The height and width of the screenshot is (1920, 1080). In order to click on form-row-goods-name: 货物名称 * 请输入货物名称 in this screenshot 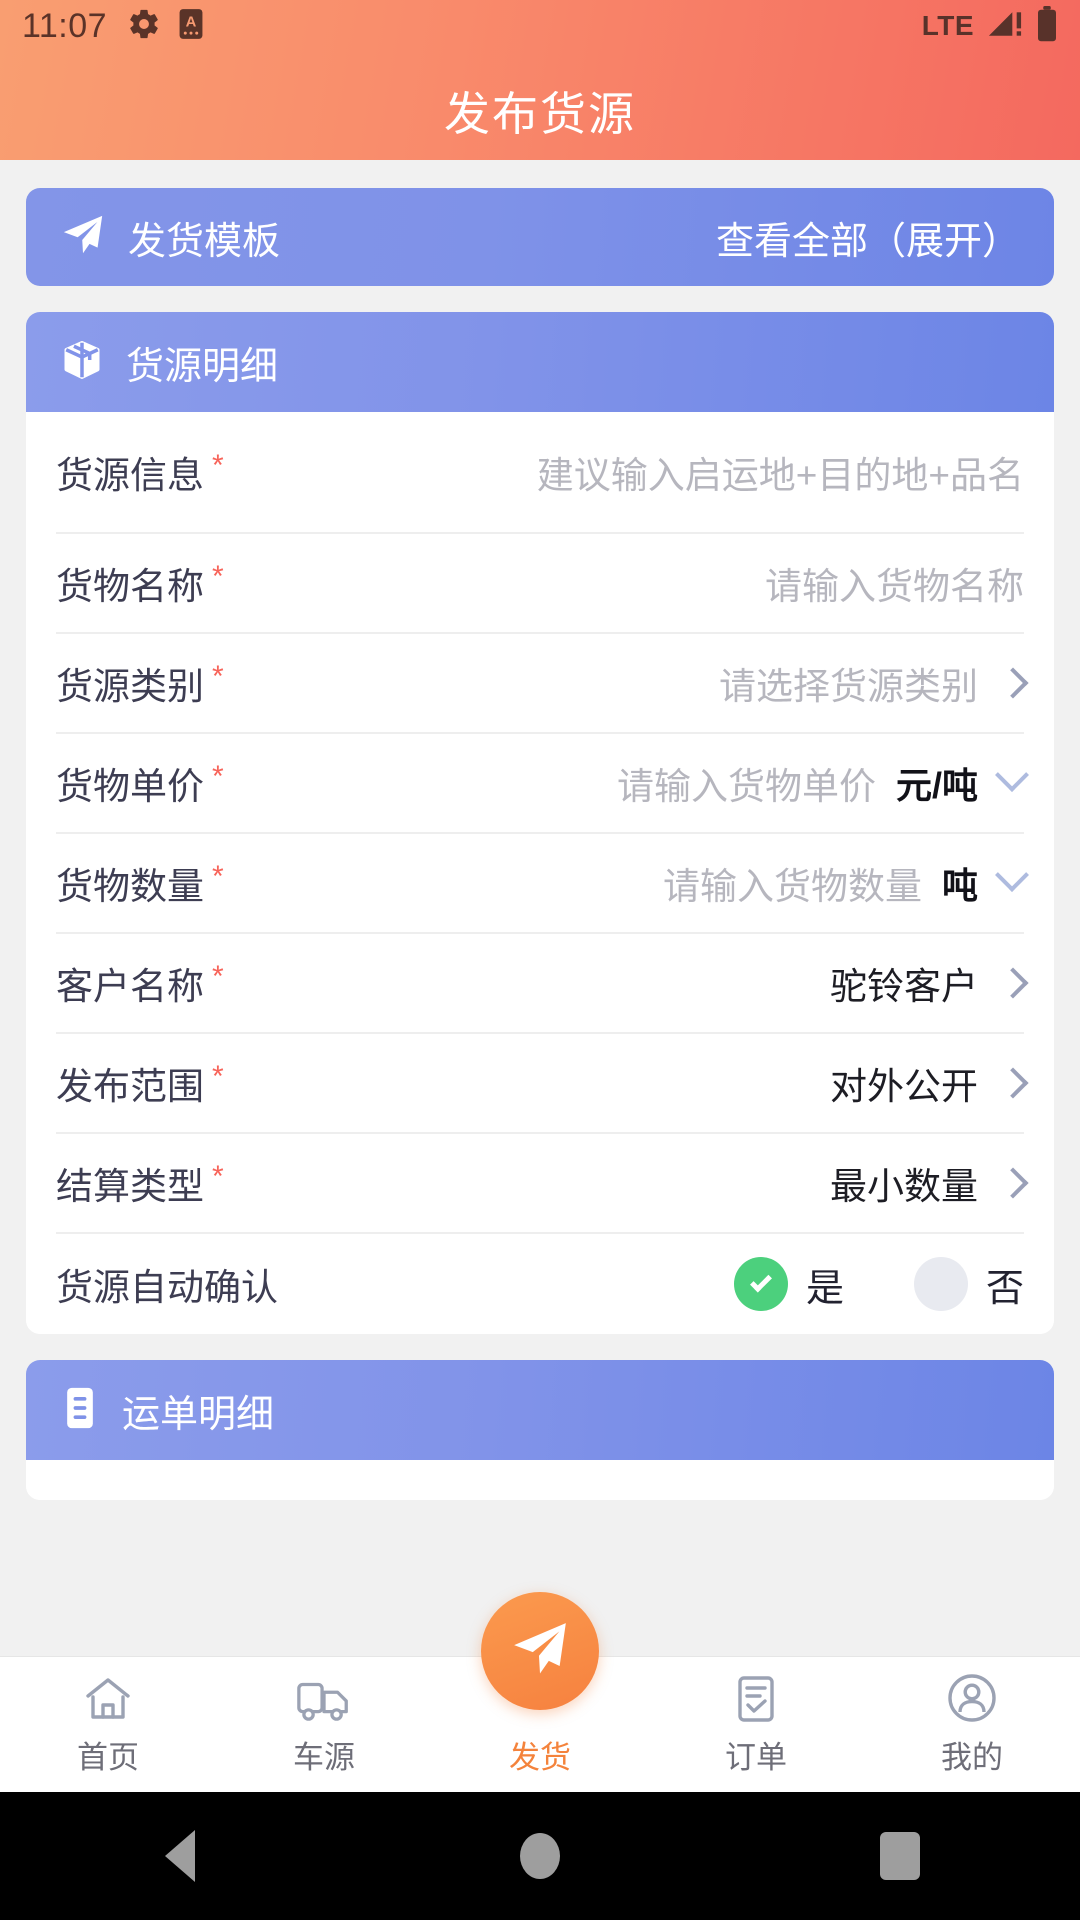, I will do `click(540, 584)`.